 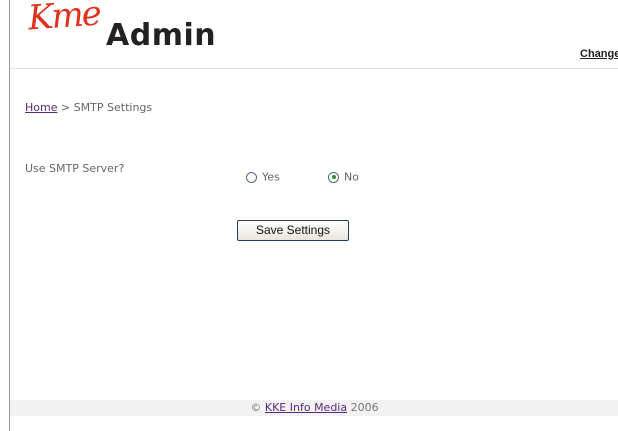 I want to click on breadcrumb: Home > SMTP Settings, so click(x=88, y=107).